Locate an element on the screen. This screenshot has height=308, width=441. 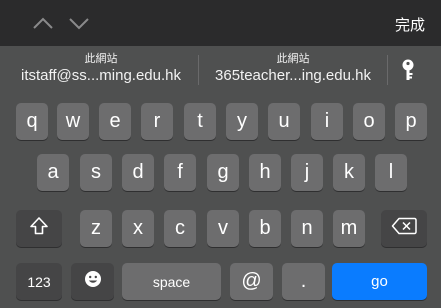
space-key: space is located at coordinates (171, 281).